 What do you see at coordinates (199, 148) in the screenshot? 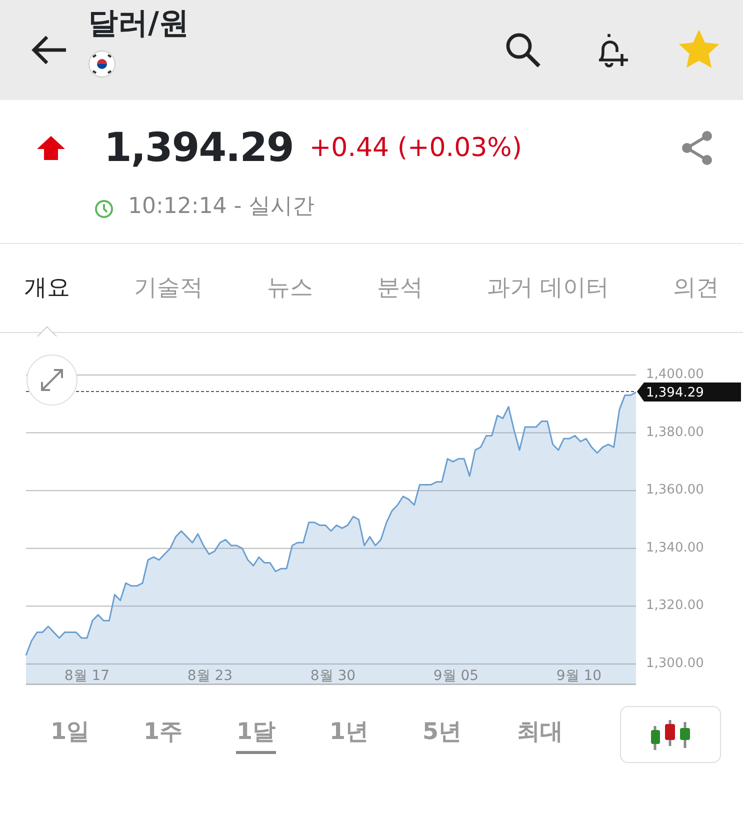
I see `price: 1,394.29` at bounding box center [199, 148].